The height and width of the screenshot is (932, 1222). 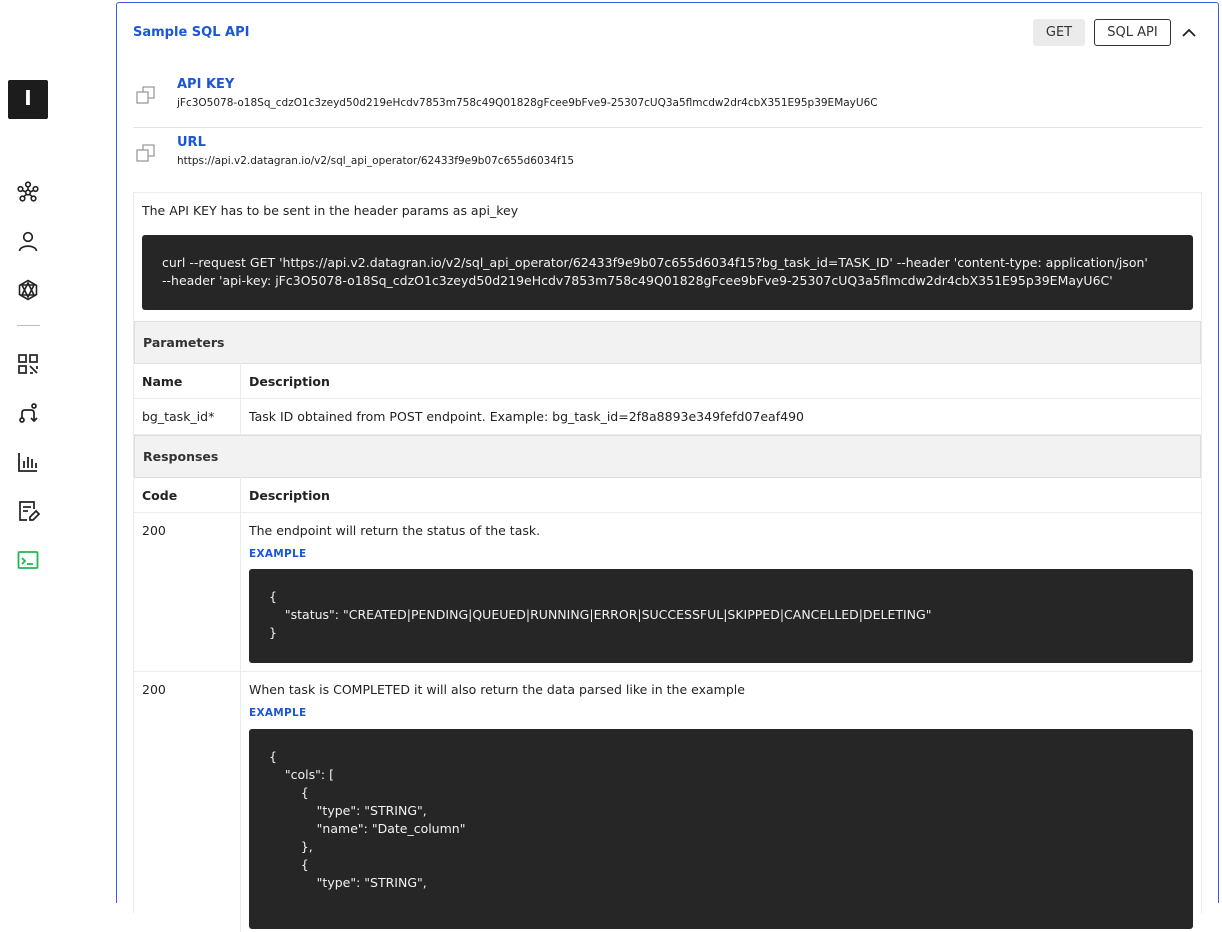 What do you see at coordinates (28, 99) in the screenshot?
I see `app-logo: I` at bounding box center [28, 99].